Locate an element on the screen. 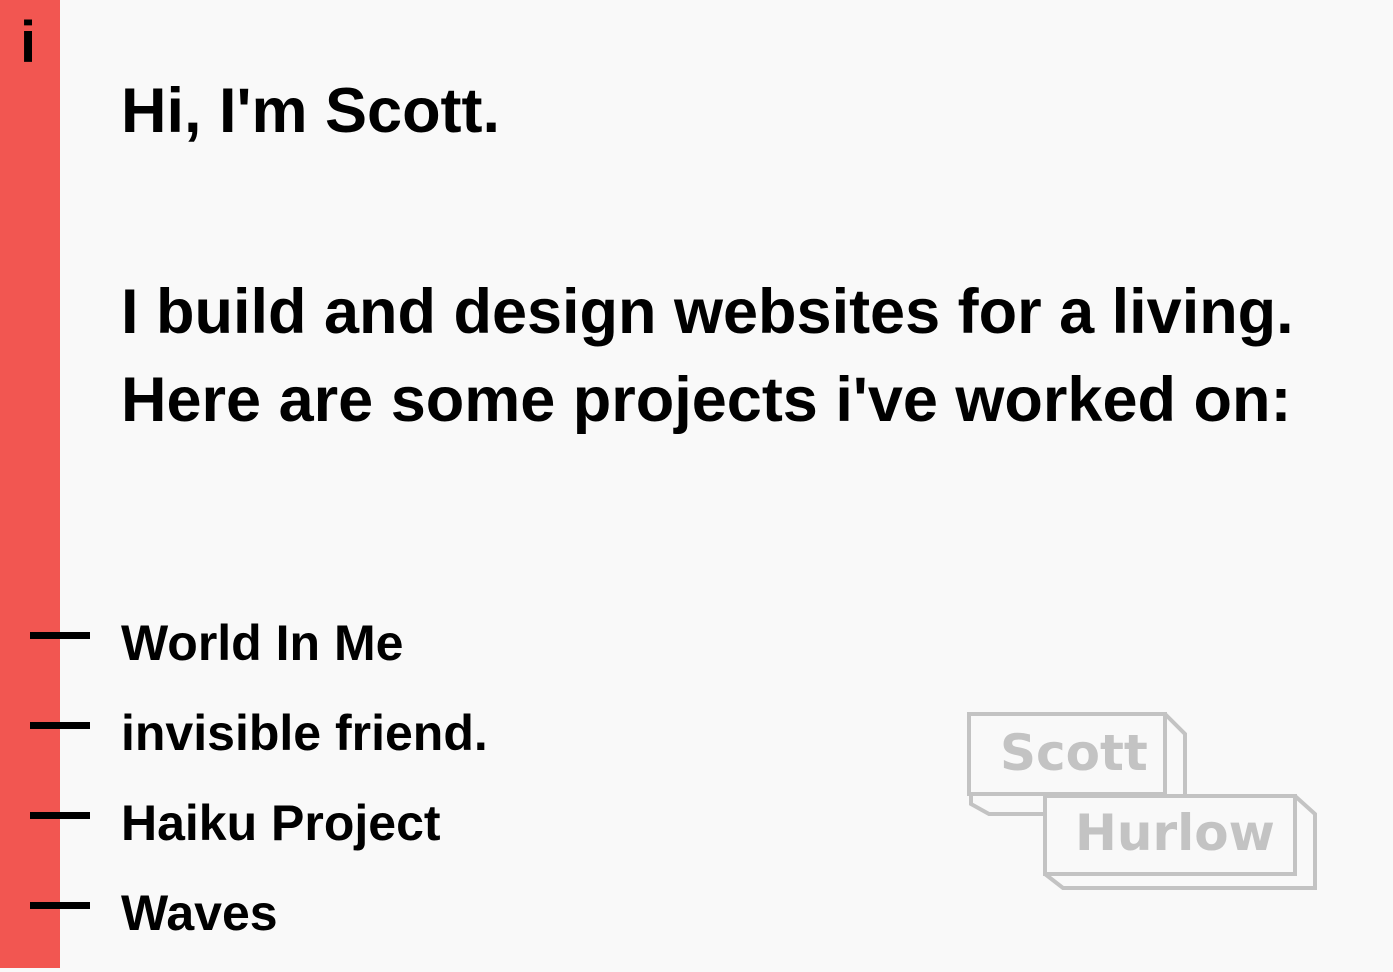  sidebar: i is located at coordinates (30, 484).